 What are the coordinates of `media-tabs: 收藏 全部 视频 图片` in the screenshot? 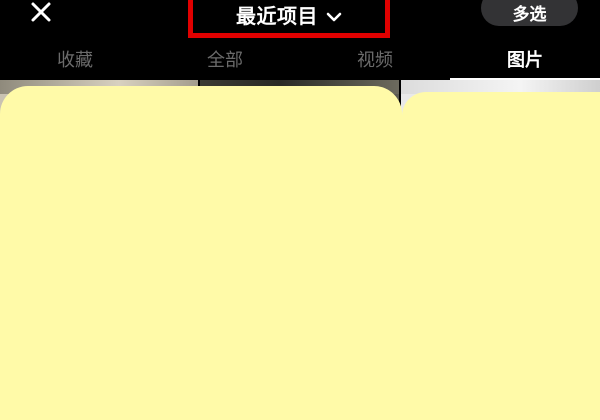 It's located at (300, 59).